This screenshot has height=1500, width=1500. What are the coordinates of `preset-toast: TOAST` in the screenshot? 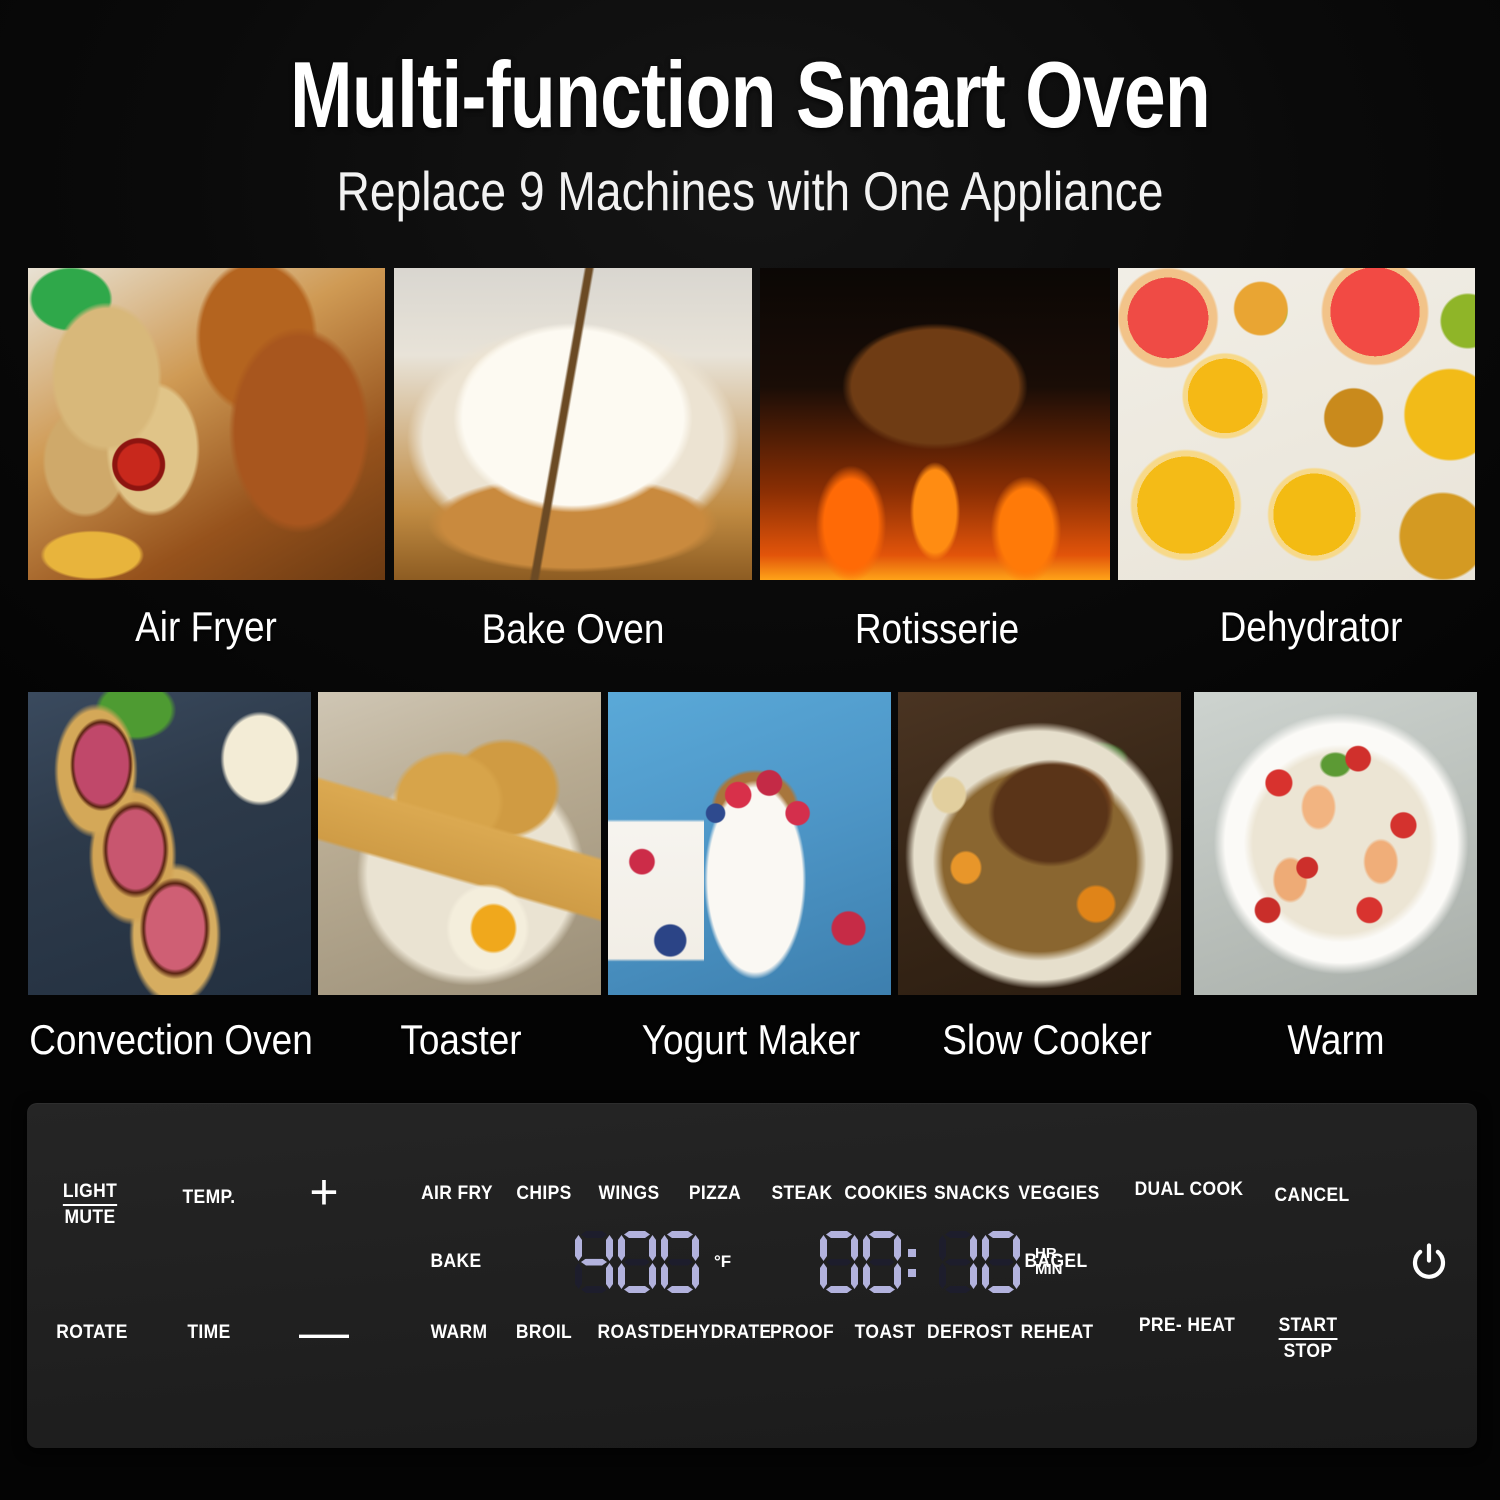 It's located at (885, 1333).